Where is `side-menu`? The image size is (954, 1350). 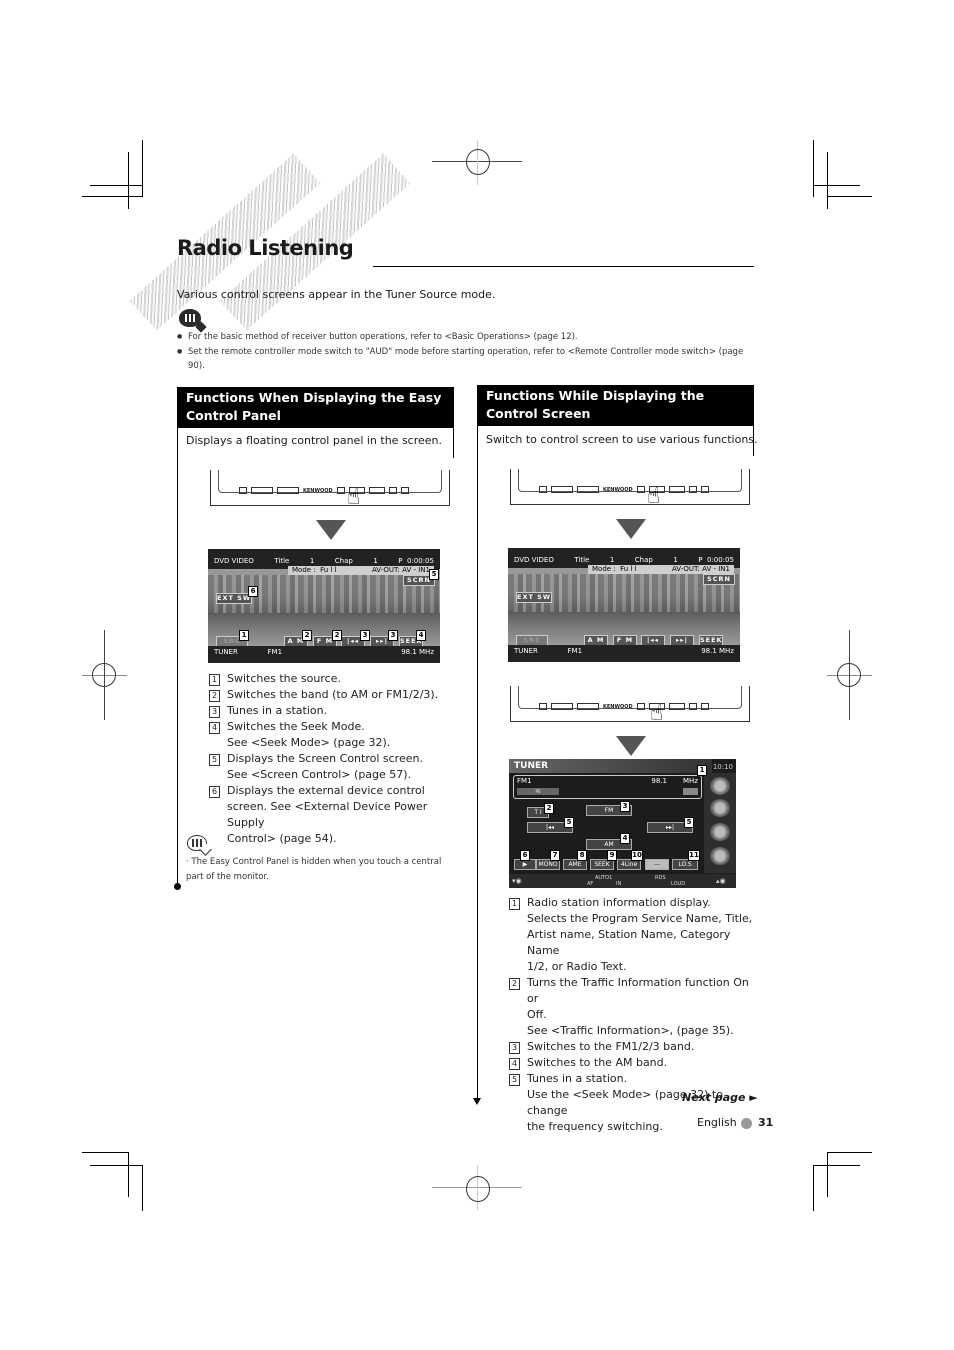 side-menu is located at coordinates (720, 823).